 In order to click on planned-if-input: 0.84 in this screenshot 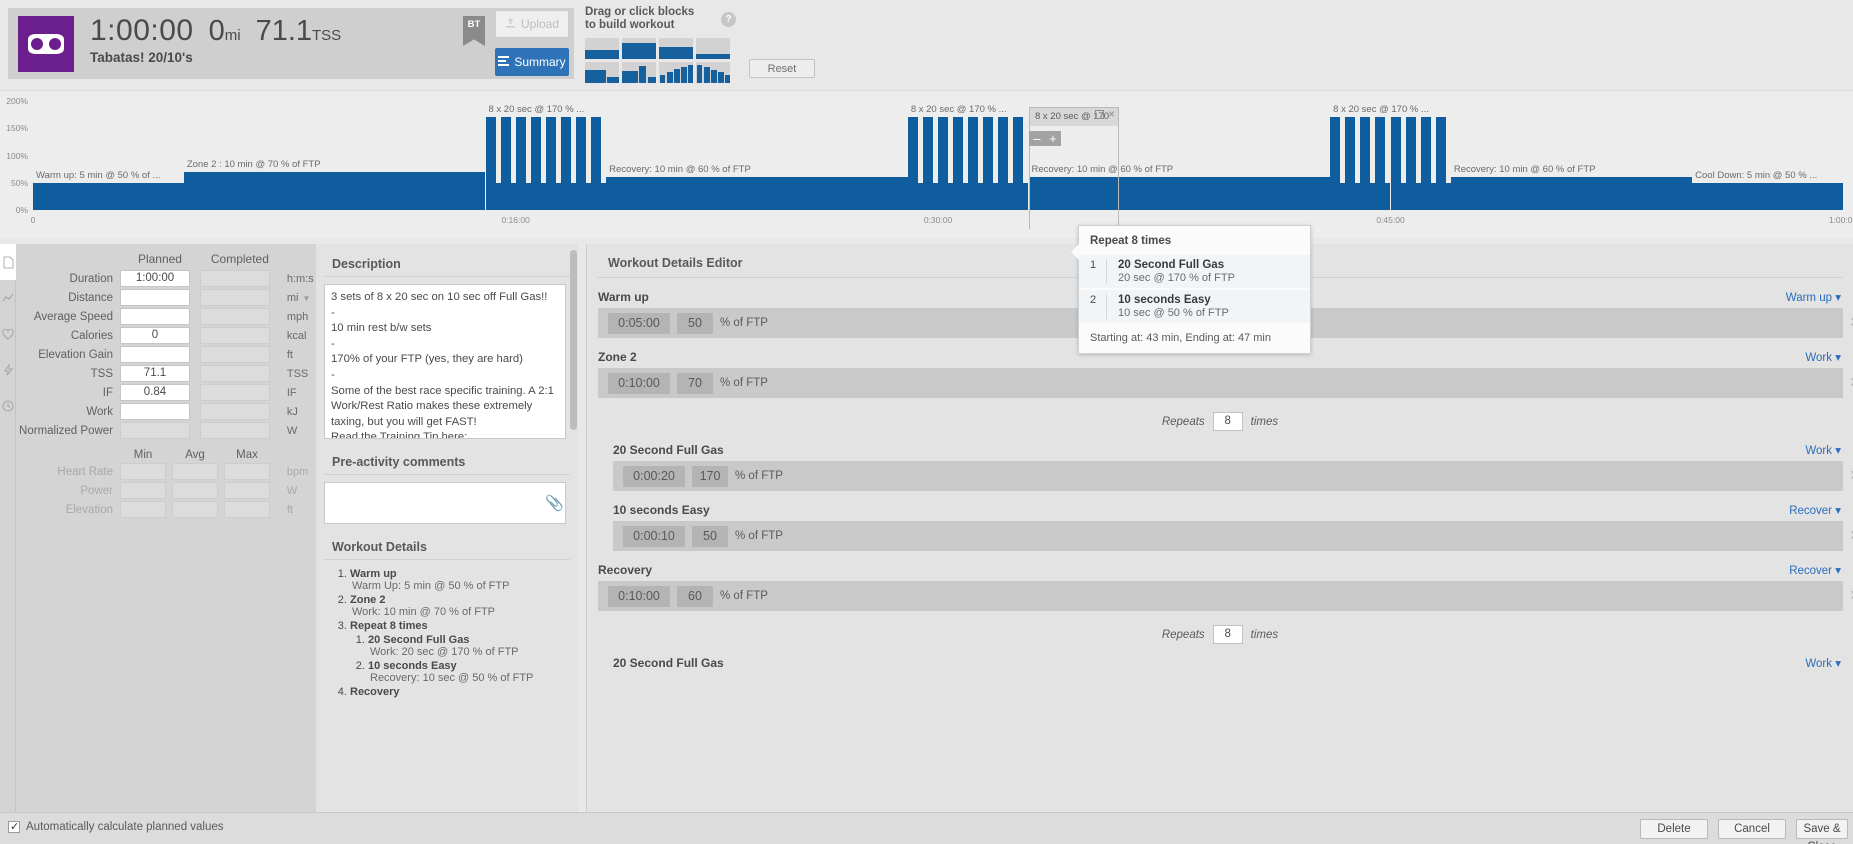, I will do `click(155, 392)`.